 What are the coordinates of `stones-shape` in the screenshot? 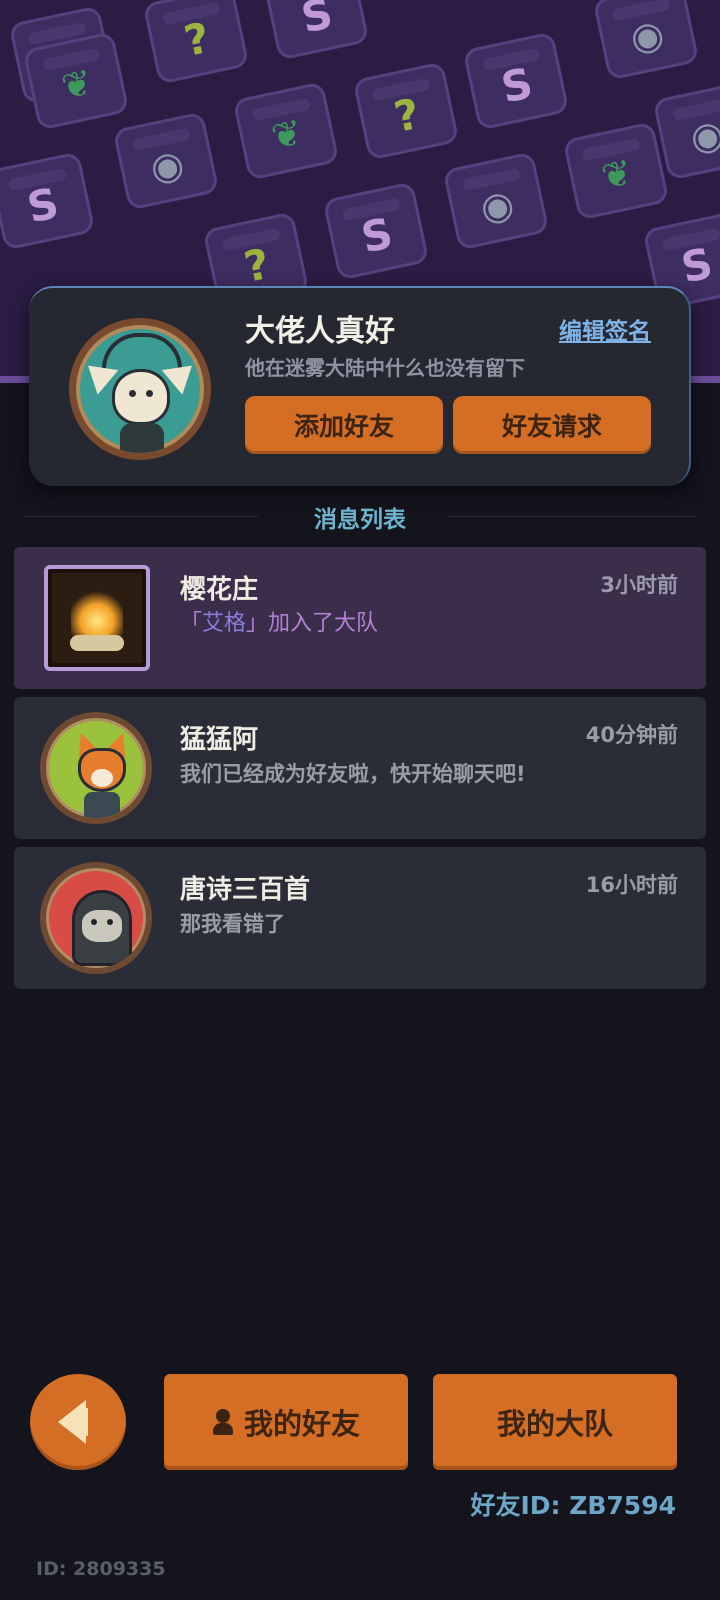 It's located at (97, 643).